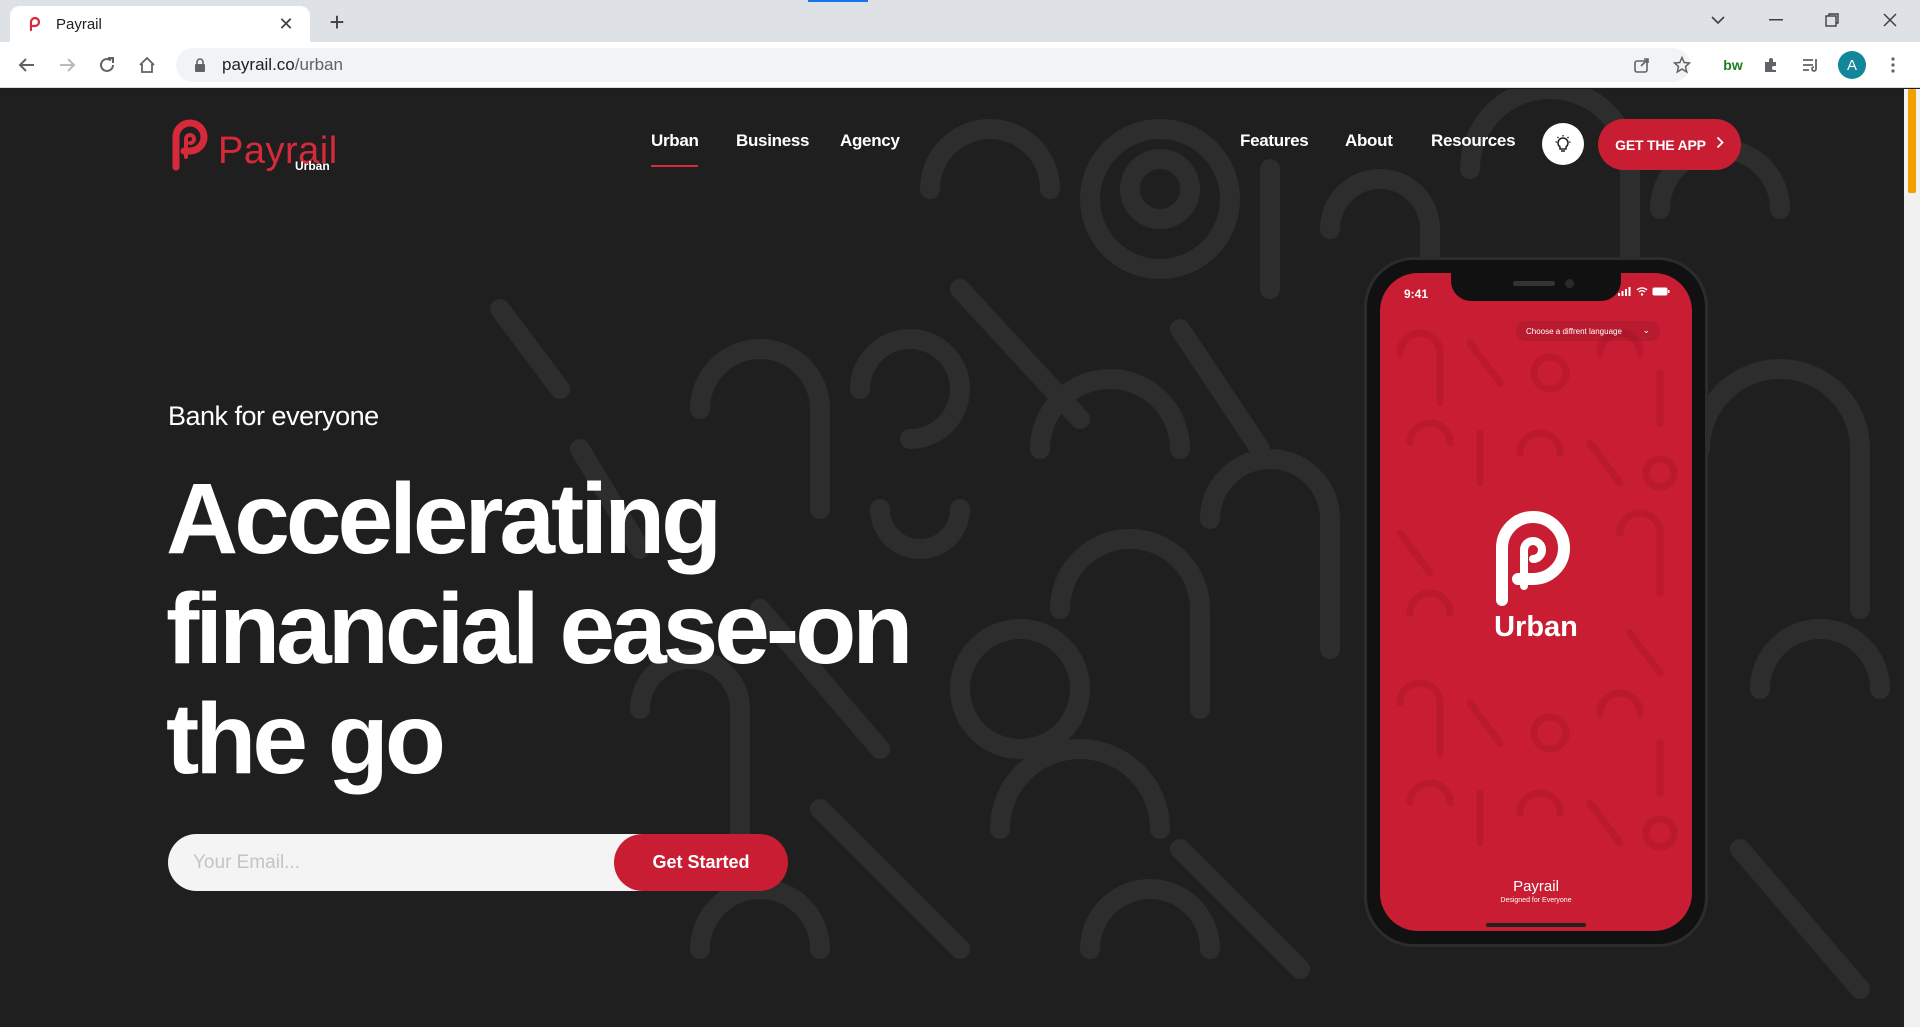 Image resolution: width=1920 pixels, height=1027 pixels. Describe the element at coordinates (674, 166) in the screenshot. I see `active-nav-indicator` at that location.